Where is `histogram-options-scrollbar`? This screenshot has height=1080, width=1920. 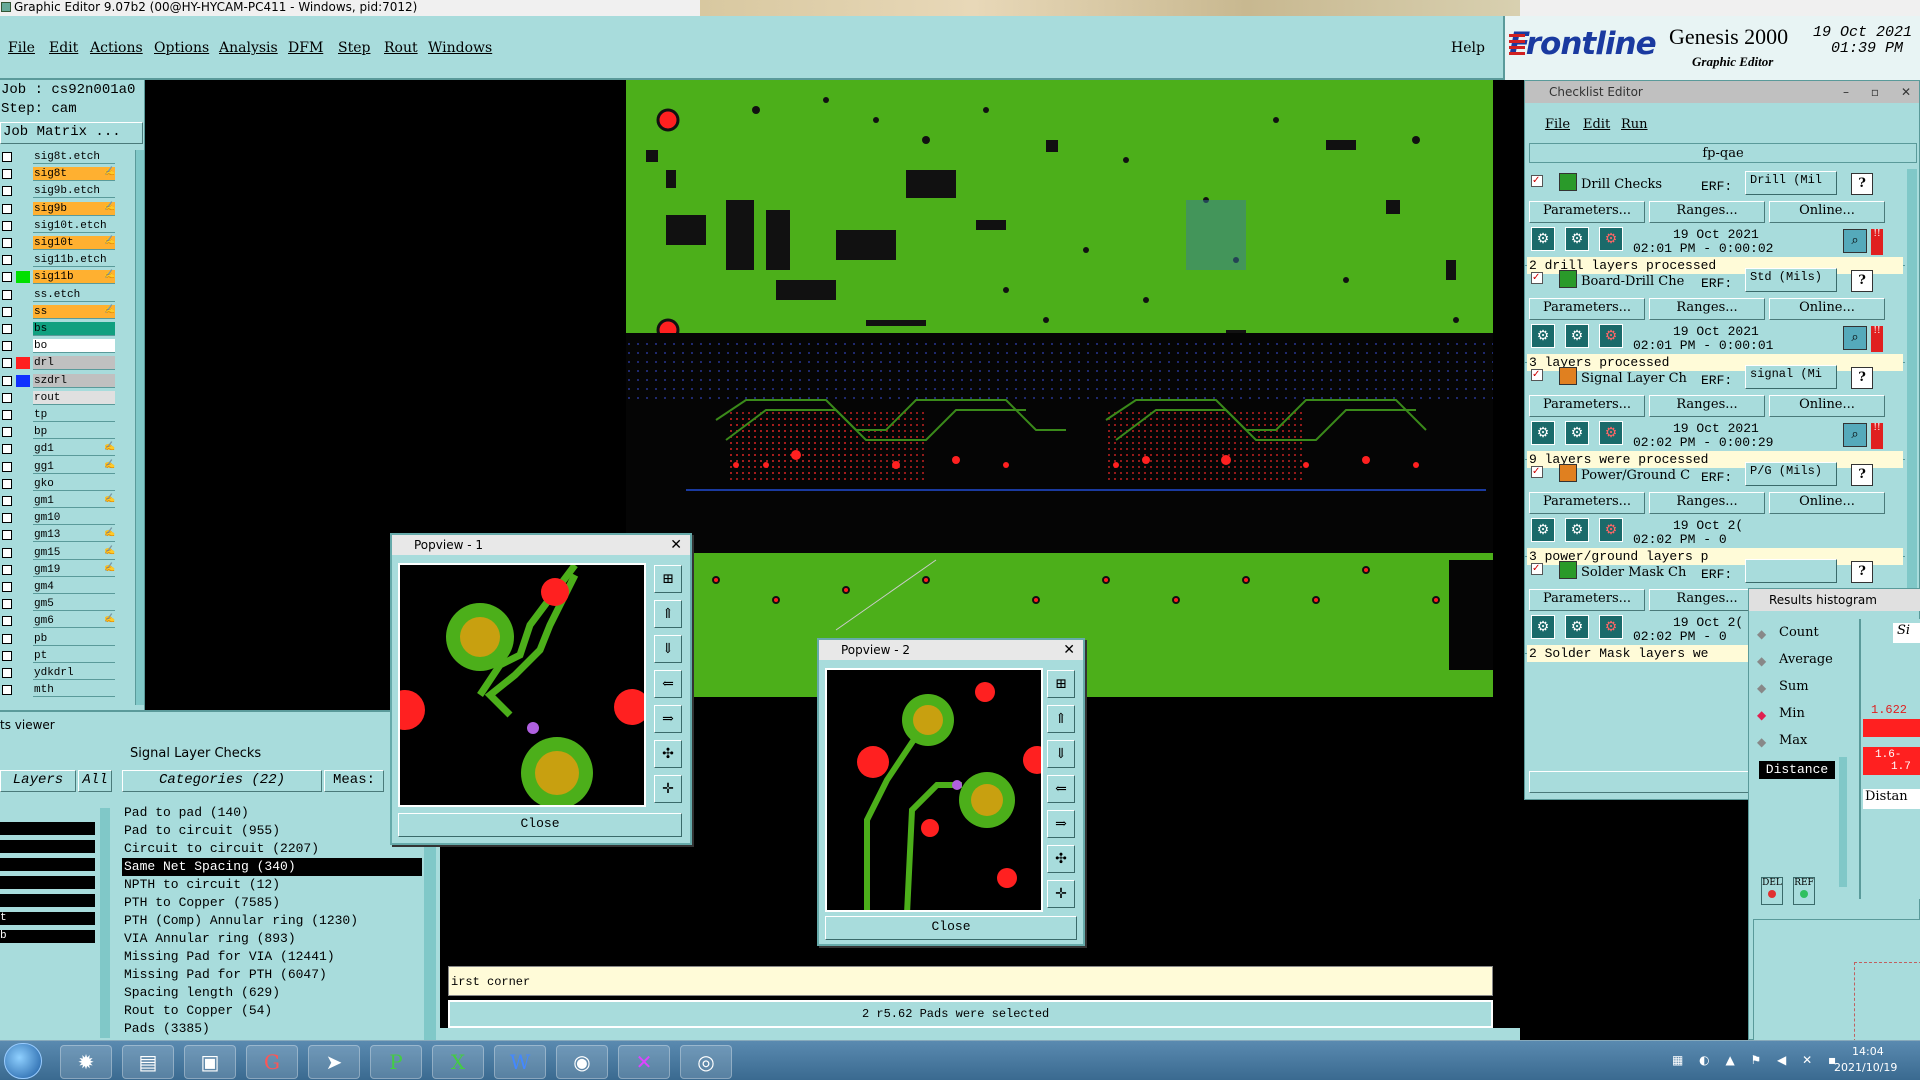
histogram-options-scrollbar is located at coordinates (1843, 822).